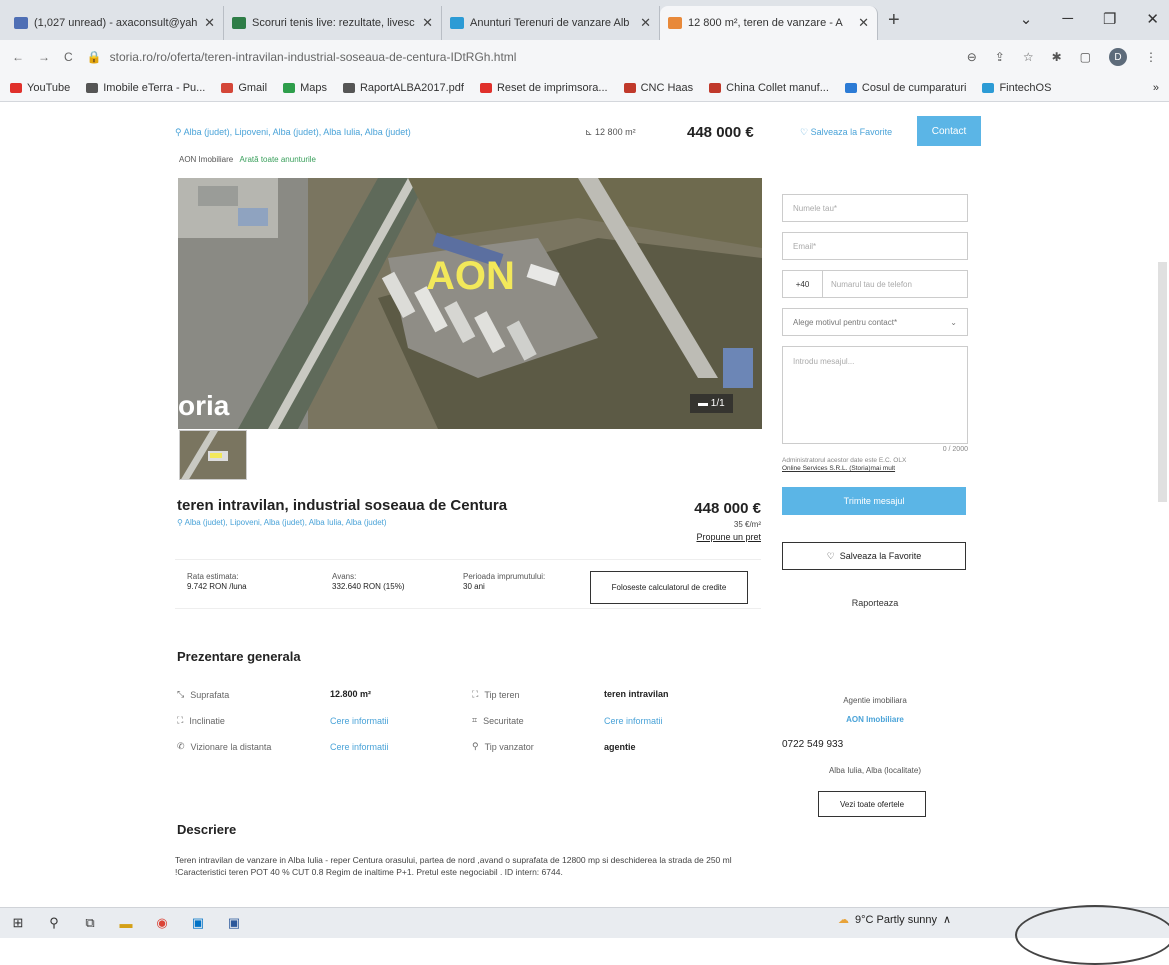 The height and width of the screenshot is (965, 1169). What do you see at coordinates (875, 284) in the screenshot?
I see `phone-input: +40 Numarul tau de telefon` at bounding box center [875, 284].